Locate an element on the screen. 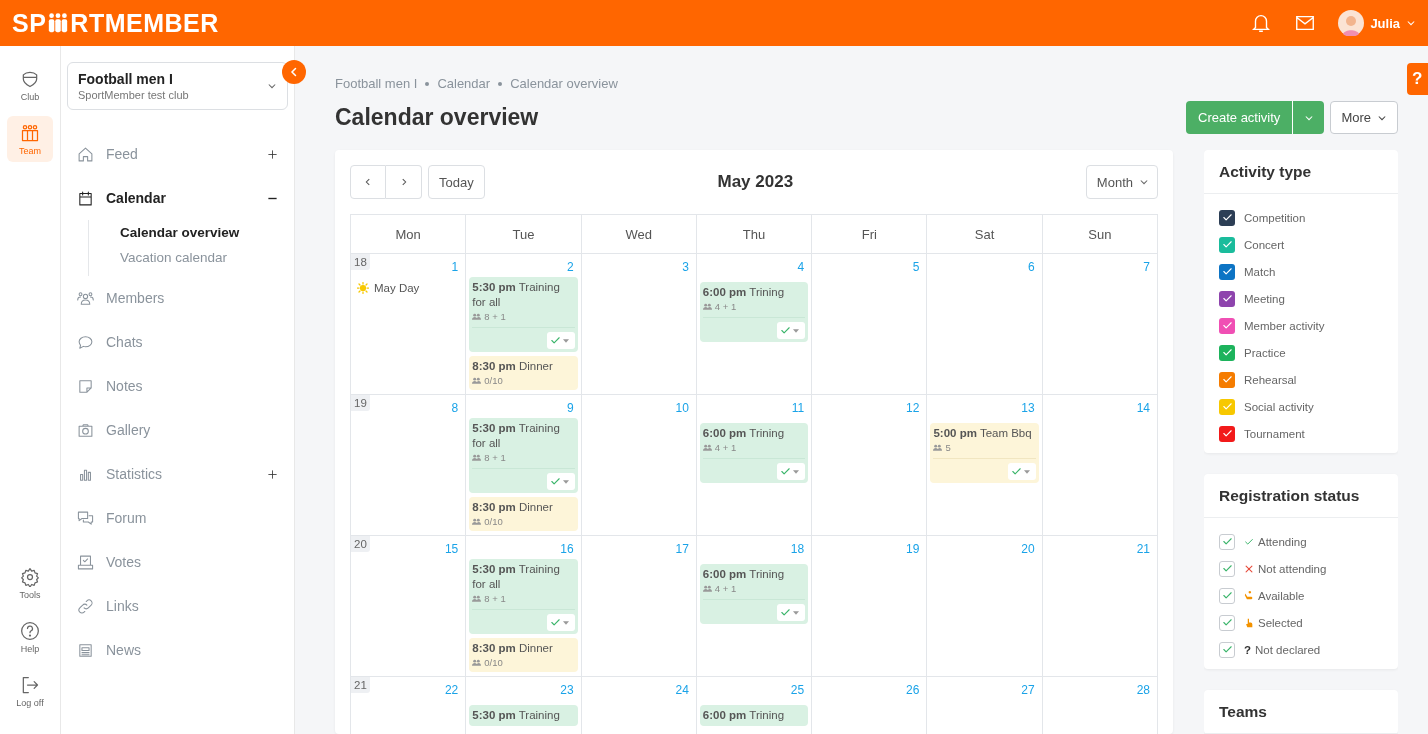 This screenshot has height=734, width=1428. day-cell: 11 6:00 pm Trining 4 + 1 is located at coordinates (754, 465).